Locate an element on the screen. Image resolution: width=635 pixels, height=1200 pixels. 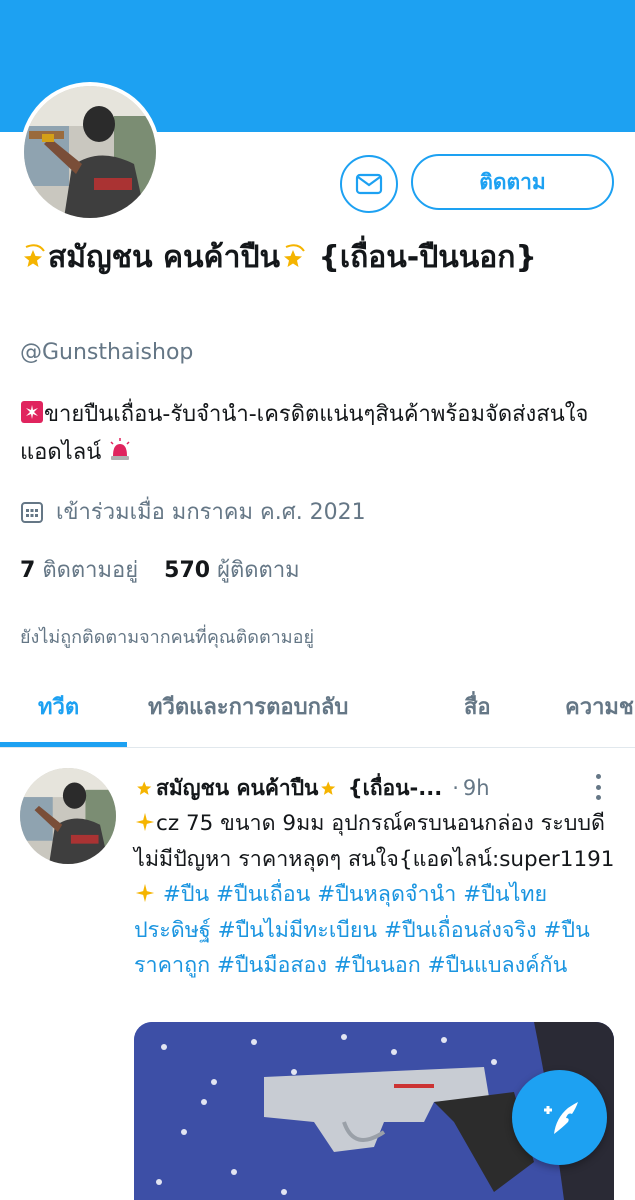
follow-button: ติดตาม is located at coordinates (512, 182).